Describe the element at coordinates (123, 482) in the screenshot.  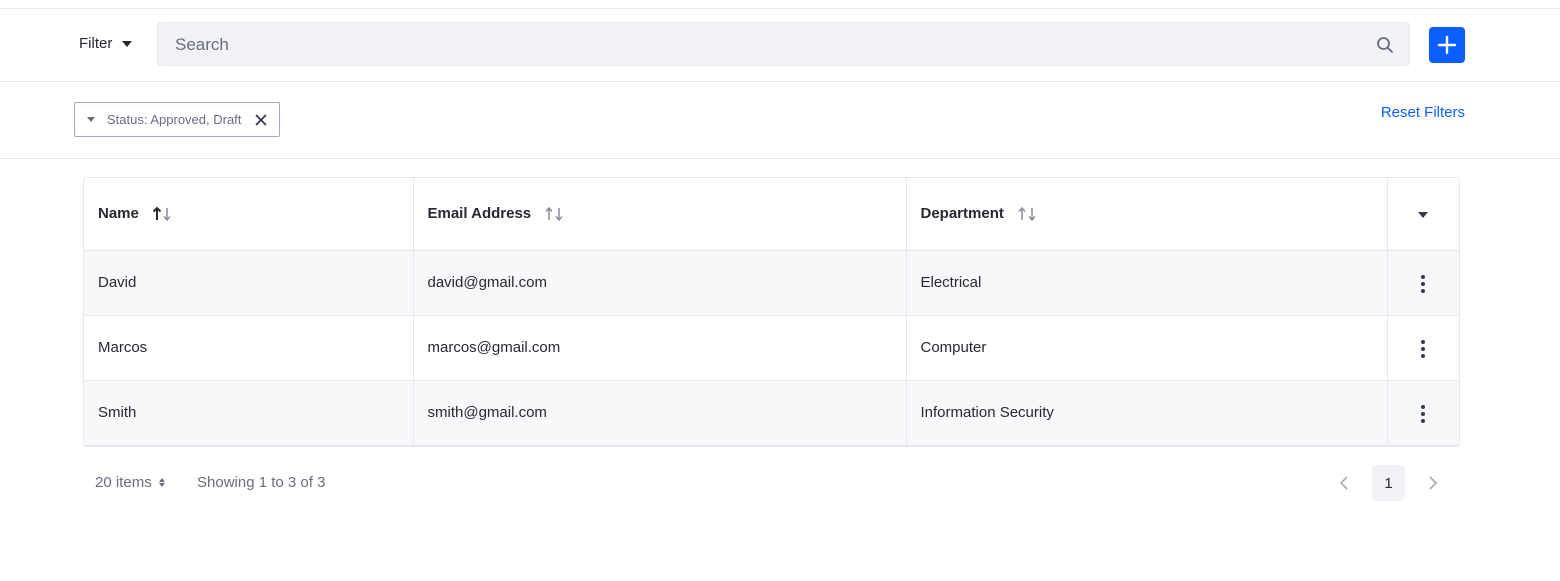
I see `items-per-page-label: 20 items` at that location.